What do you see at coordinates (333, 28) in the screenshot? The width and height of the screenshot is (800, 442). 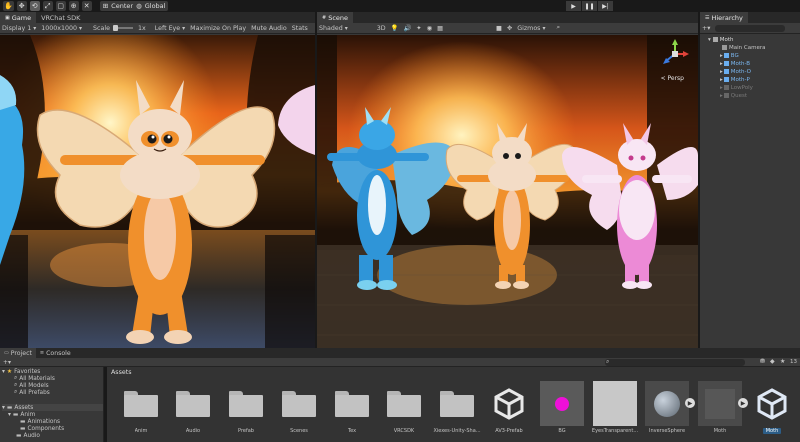 I see `shading-dropdown: Shaded` at bounding box center [333, 28].